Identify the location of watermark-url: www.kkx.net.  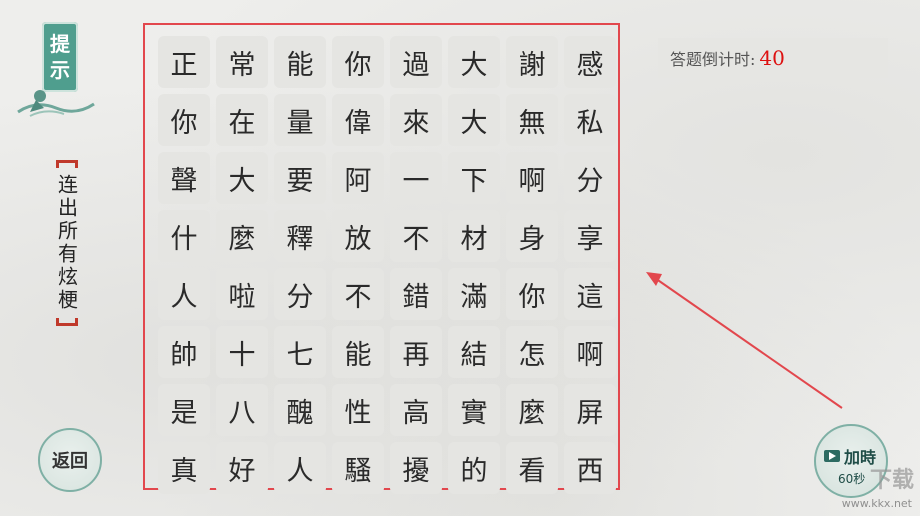
(876, 503).